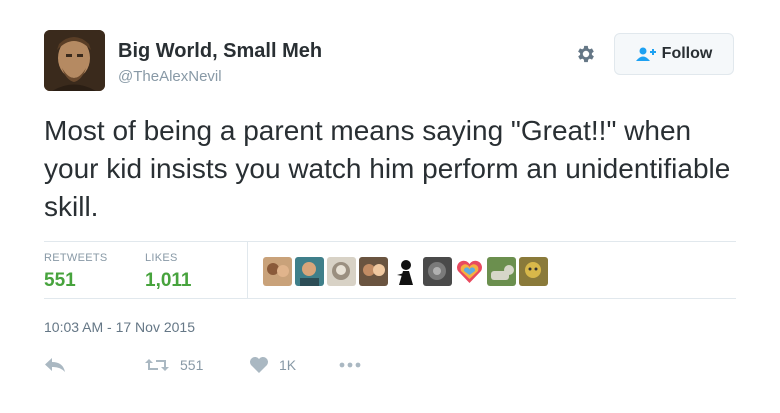  I want to click on more-dots-icon, so click(350, 365).